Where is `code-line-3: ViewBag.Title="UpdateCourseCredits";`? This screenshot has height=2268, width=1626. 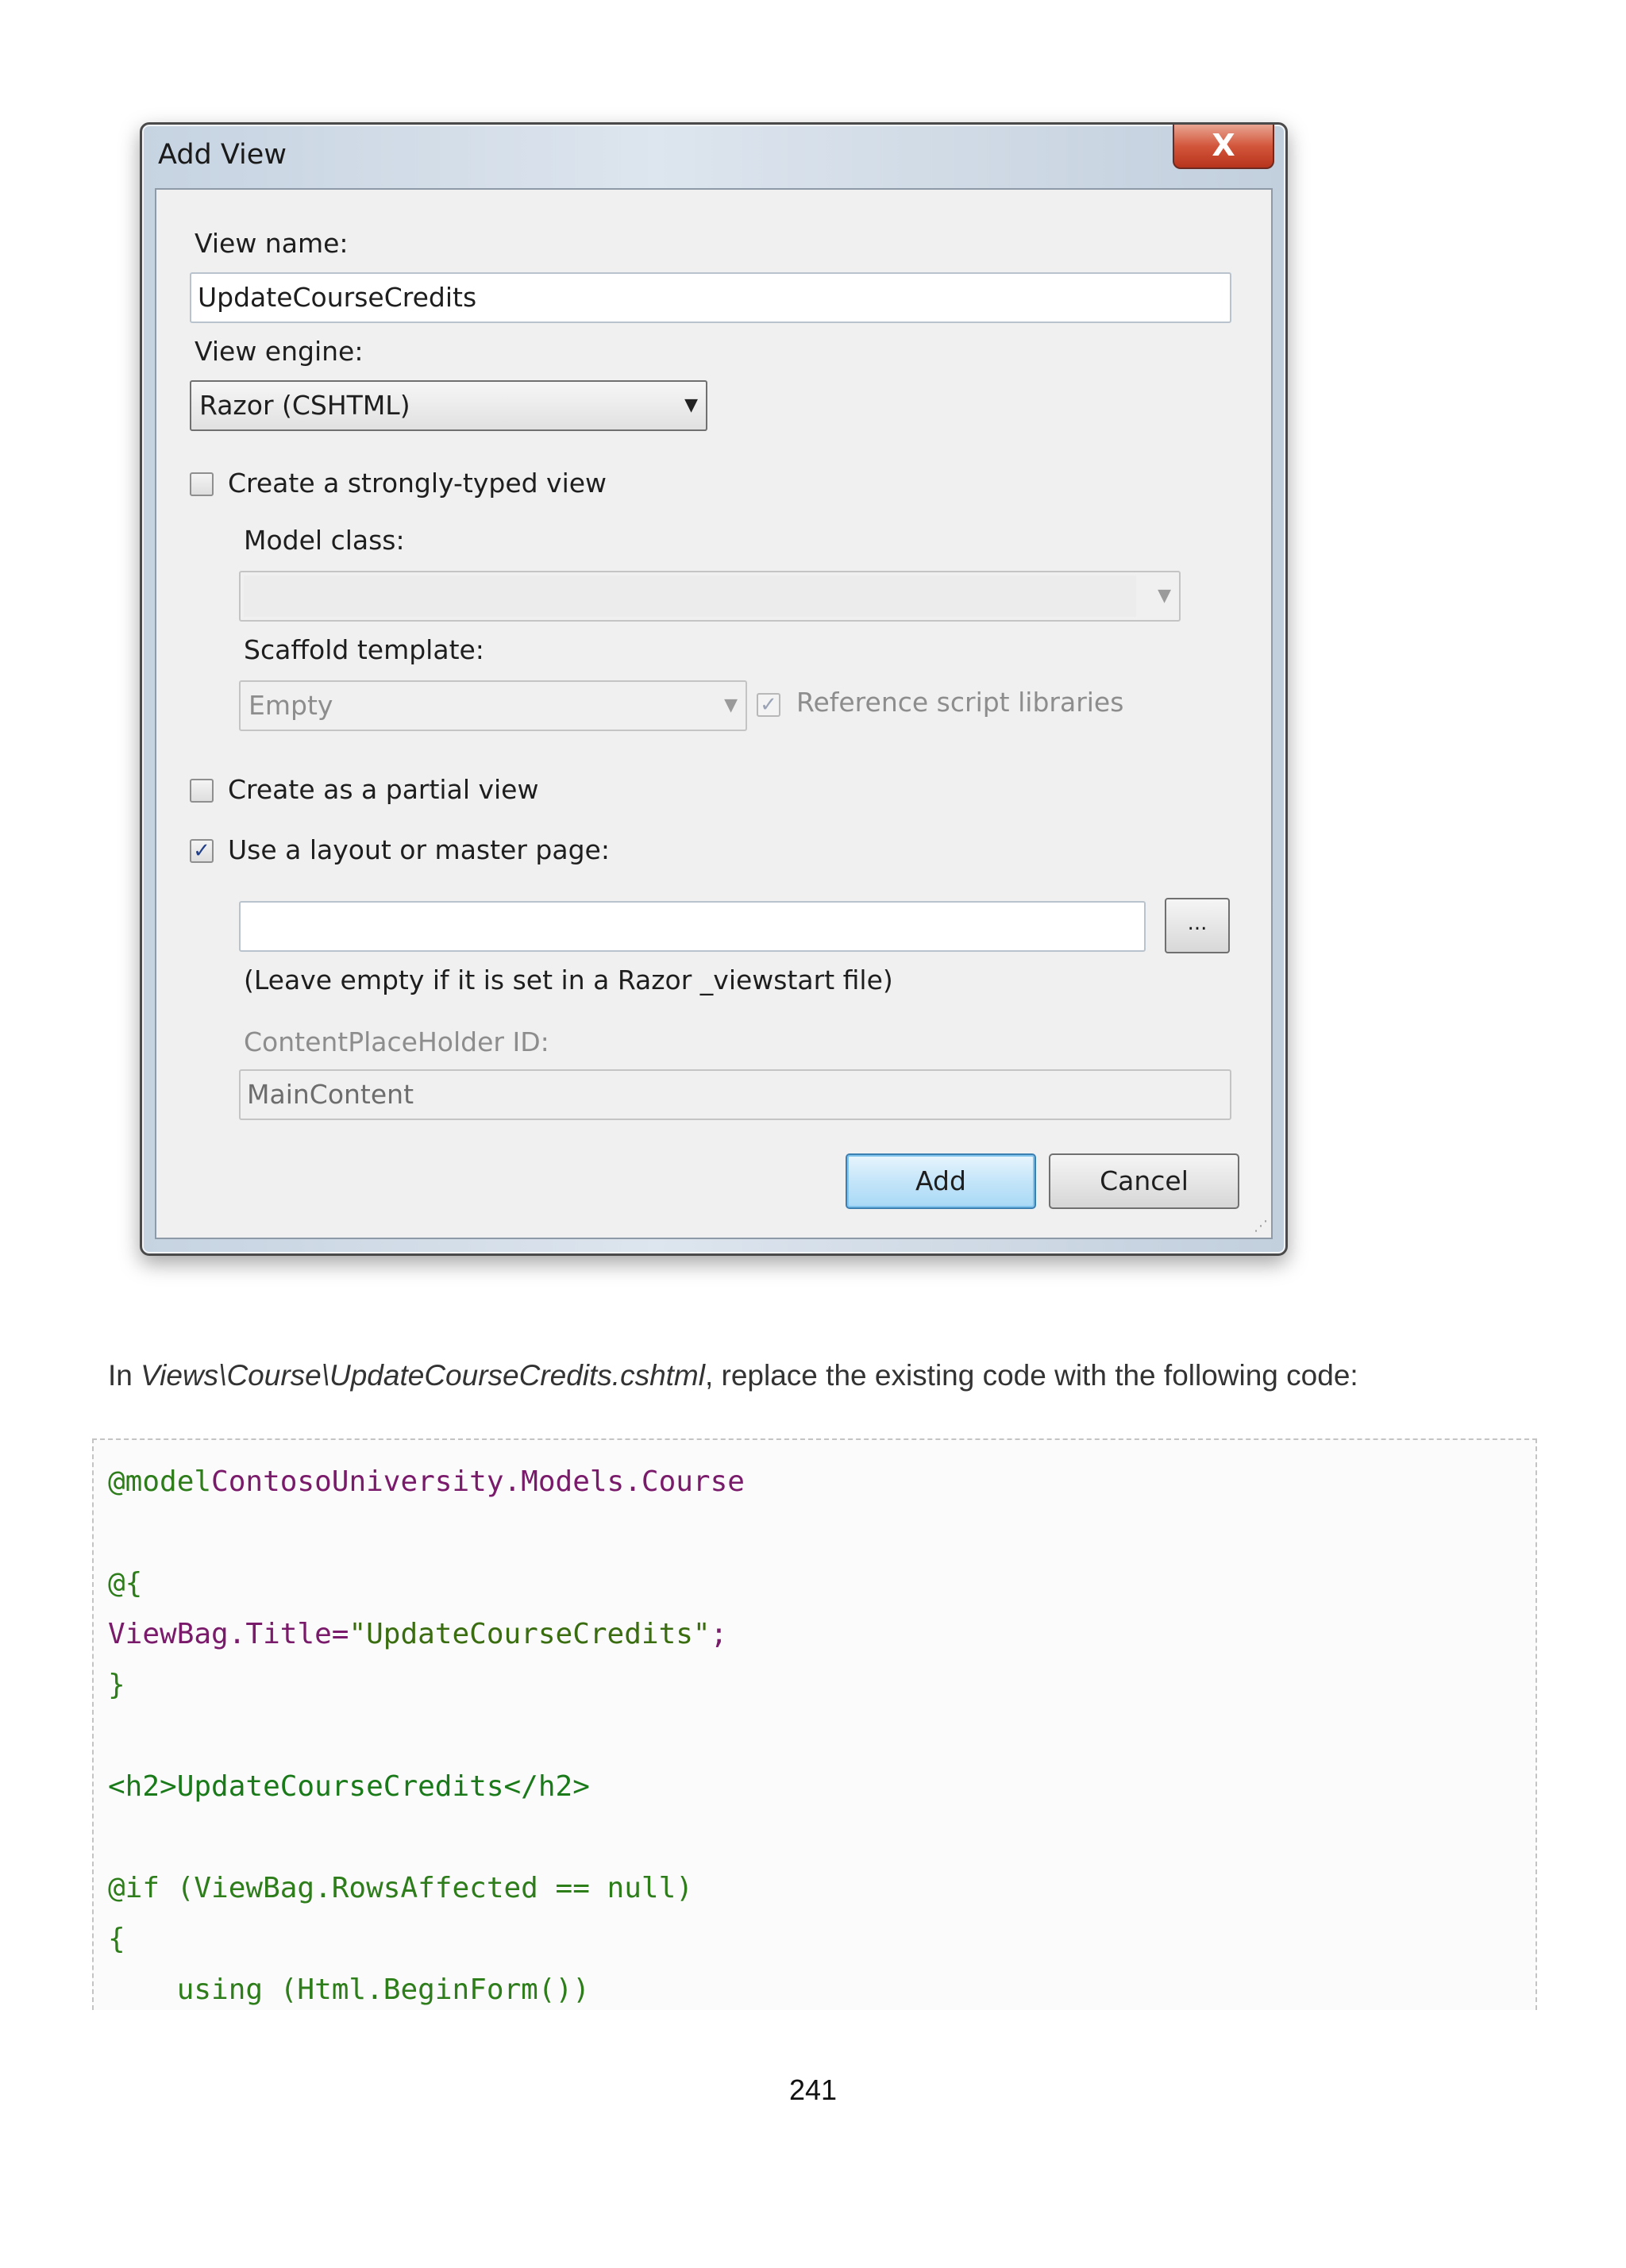
code-line-3: ViewBag.Title="UpdateCourseCredits"; is located at coordinates (418, 1634).